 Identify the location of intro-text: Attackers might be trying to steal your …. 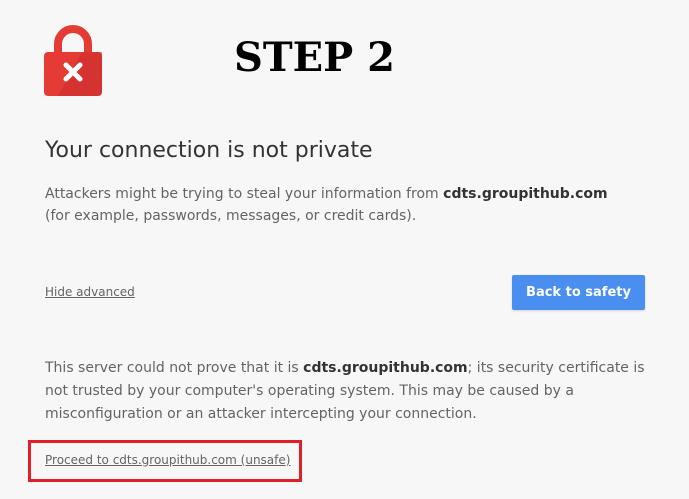
(340, 205).